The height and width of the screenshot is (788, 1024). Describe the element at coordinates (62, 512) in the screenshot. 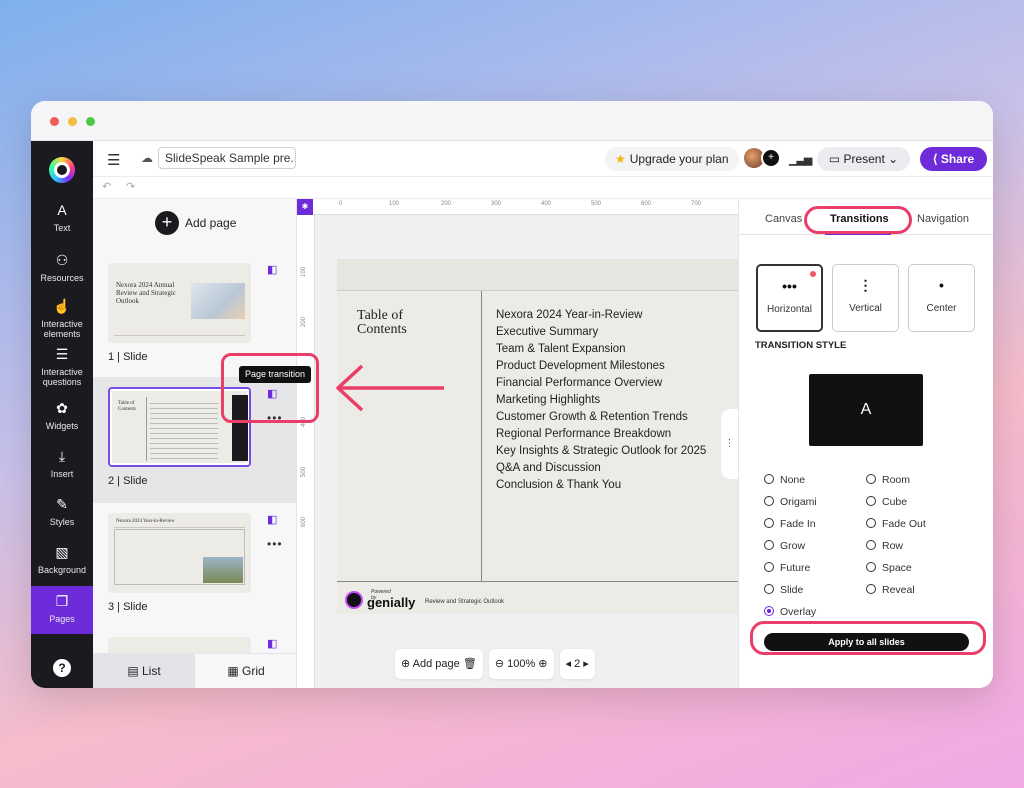

I see `tool-styles: ✎ Styles` at that location.